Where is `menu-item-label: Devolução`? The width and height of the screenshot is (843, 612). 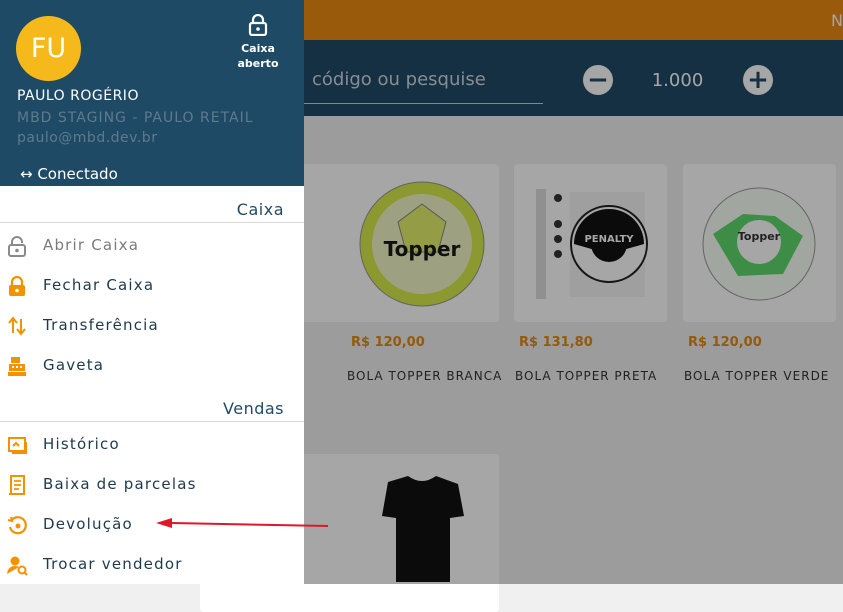
menu-item-label: Devolução is located at coordinates (88, 524).